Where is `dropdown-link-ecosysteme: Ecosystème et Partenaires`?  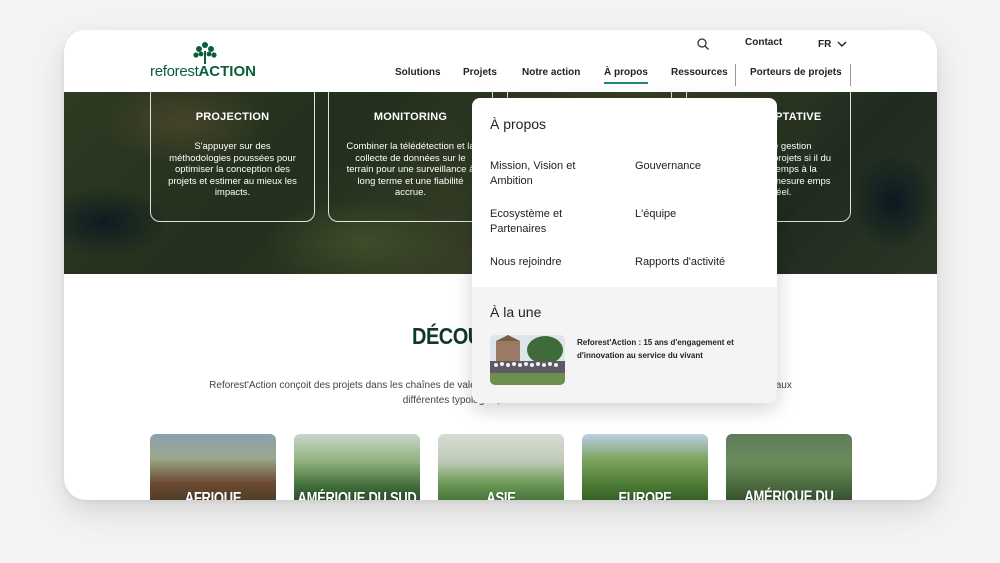 dropdown-link-ecosysteme: Ecosystème et Partenaires is located at coordinates (545, 222).